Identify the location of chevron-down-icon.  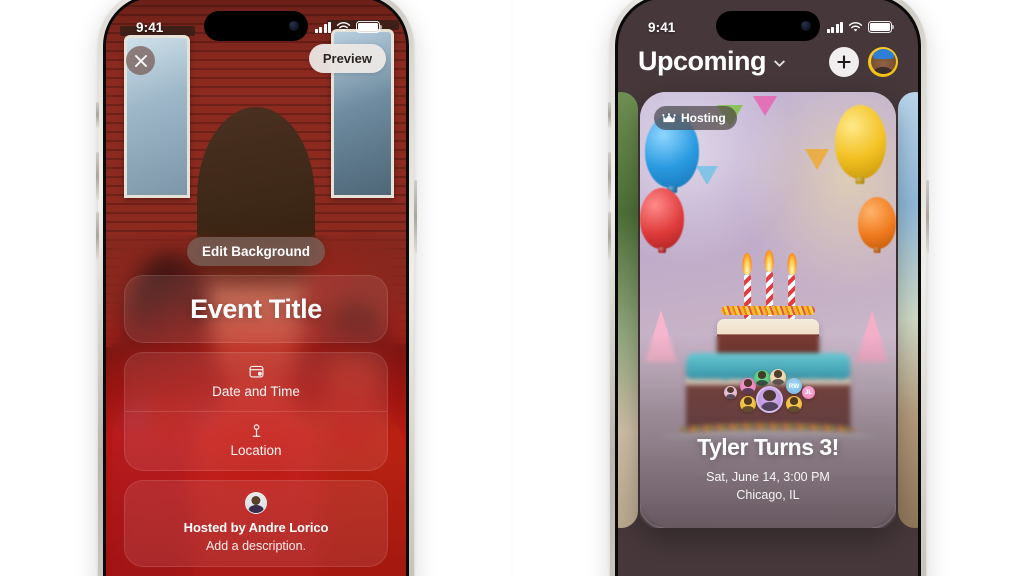
(779, 63).